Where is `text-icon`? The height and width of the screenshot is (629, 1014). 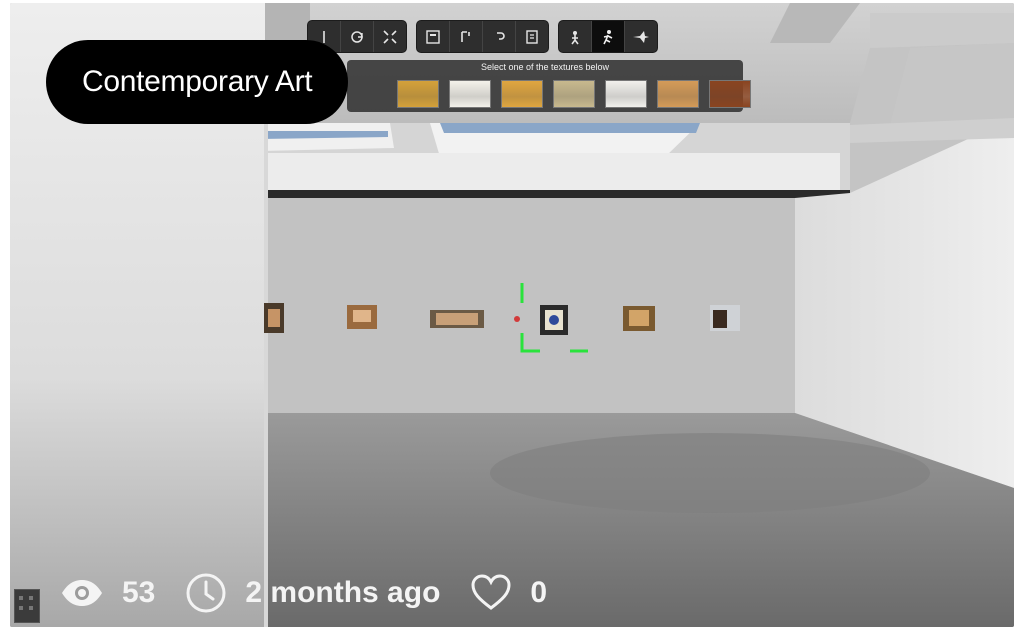
text-icon is located at coordinates (466, 36).